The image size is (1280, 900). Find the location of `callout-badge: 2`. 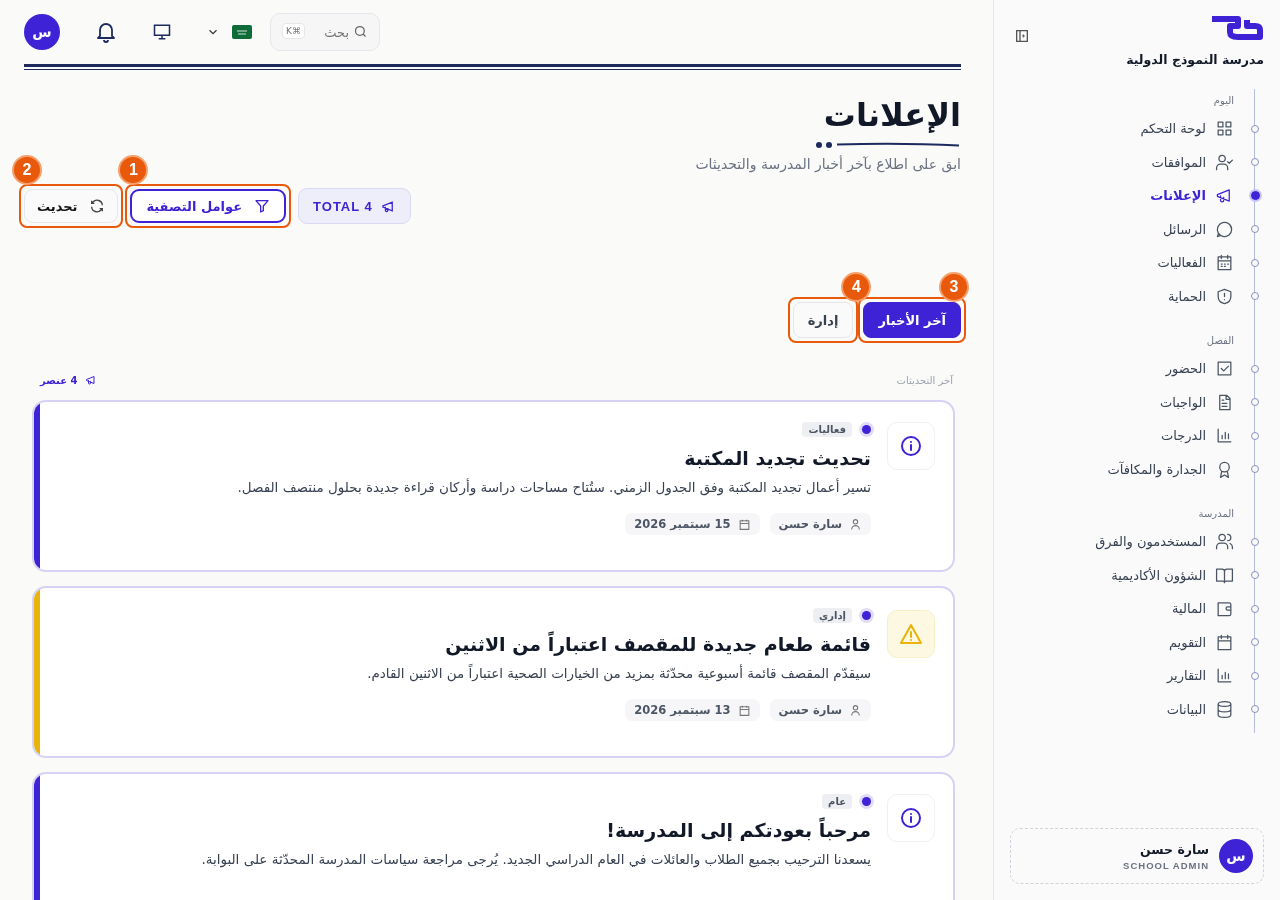

callout-badge: 2 is located at coordinates (27, 170).